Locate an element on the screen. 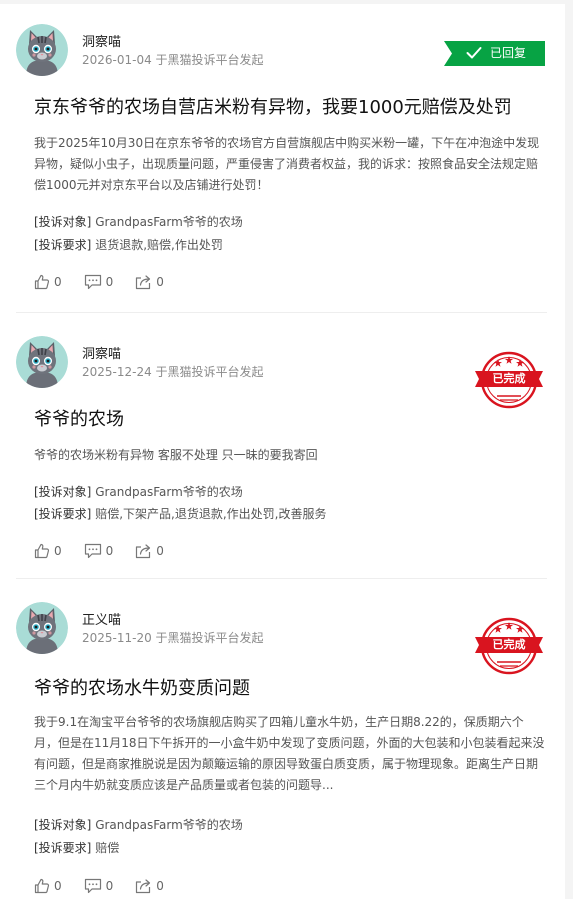 This screenshot has width=573, height=899. post-meta: 2025-12-24 于黑猫投诉平台发起 is located at coordinates (173, 372).